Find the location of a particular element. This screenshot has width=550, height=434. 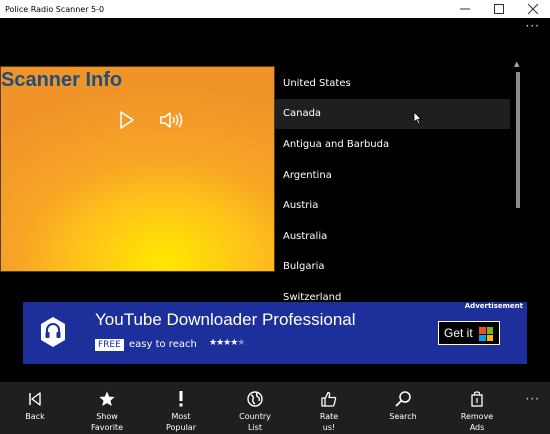

remove-ads-button: Remove Ads is located at coordinates (477, 408).